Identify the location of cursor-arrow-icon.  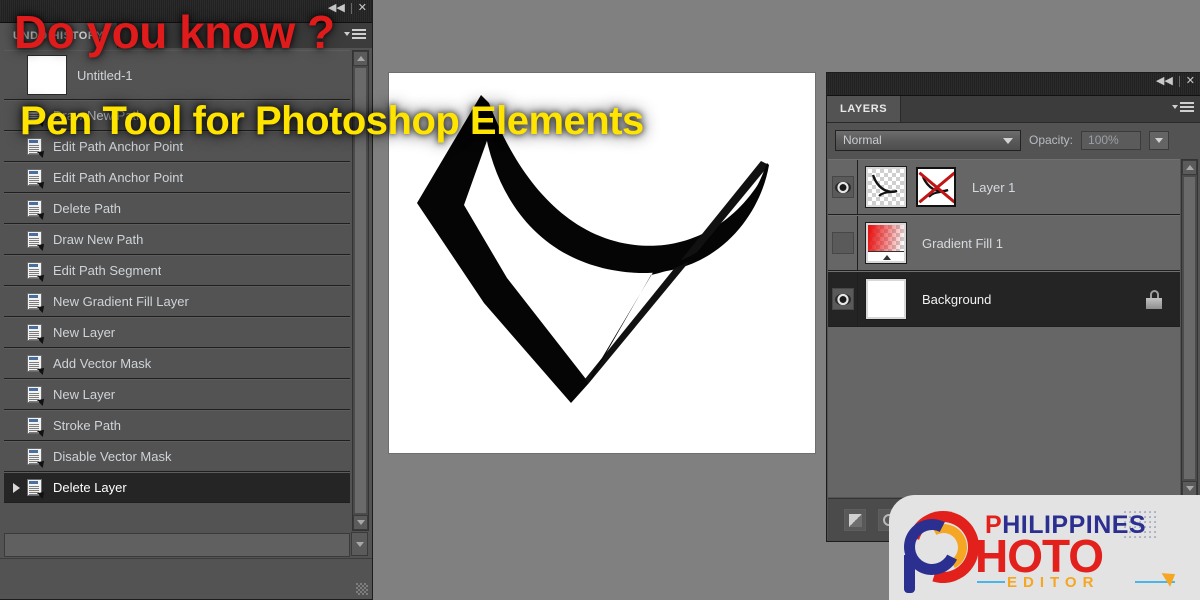
(1170, 577).